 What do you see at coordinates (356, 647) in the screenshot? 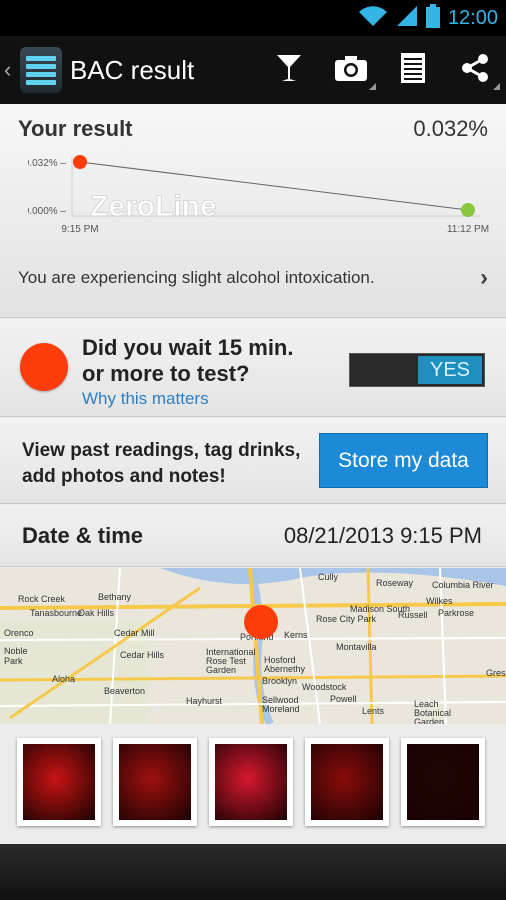
I see `map-label: Montavilla` at bounding box center [356, 647].